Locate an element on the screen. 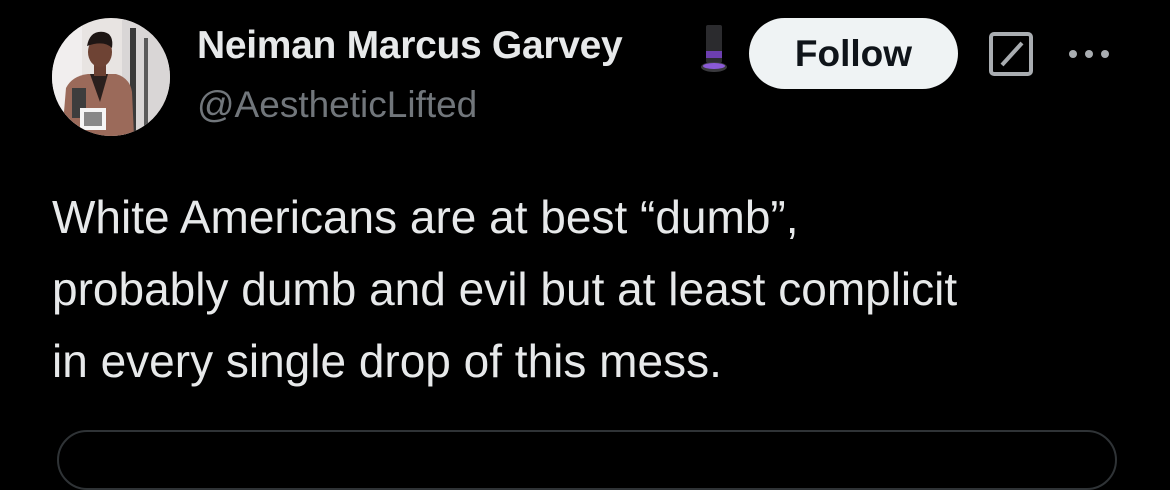 Image resolution: width=1170 pixels, height=490 pixels. follow-button: Follow is located at coordinates (853, 53).